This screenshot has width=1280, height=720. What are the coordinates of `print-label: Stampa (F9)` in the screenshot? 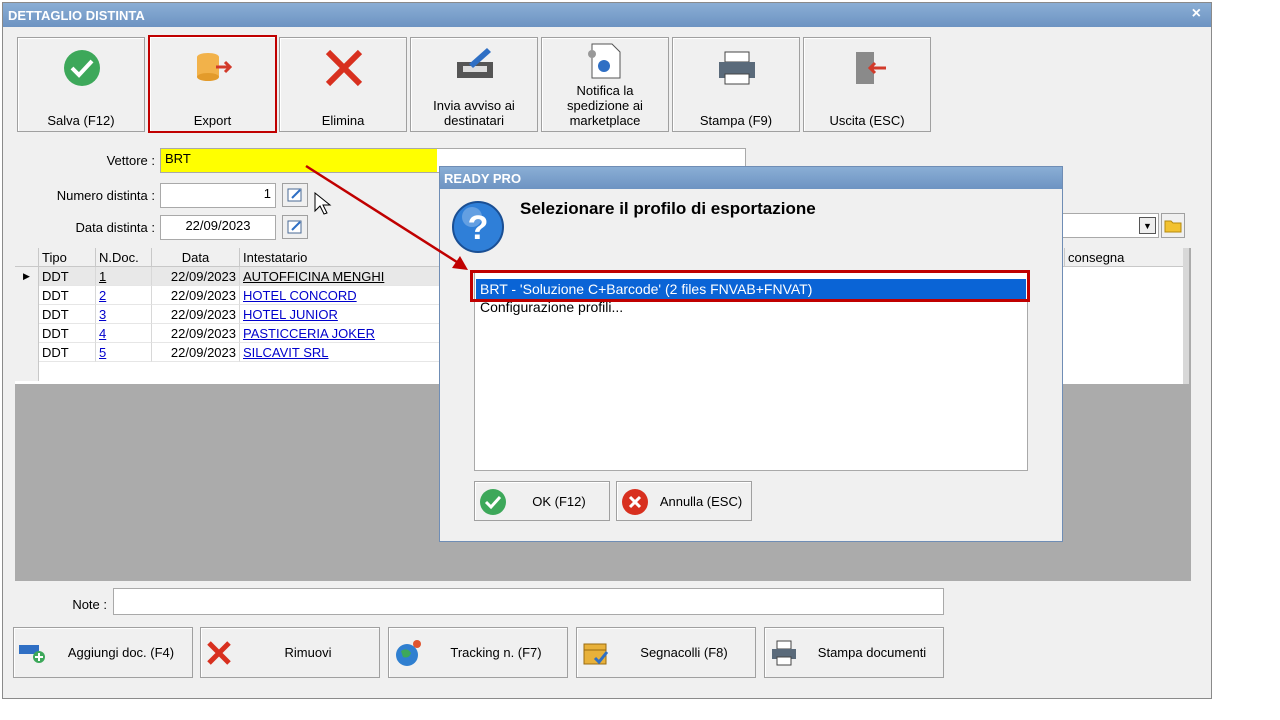 It's located at (736, 120).